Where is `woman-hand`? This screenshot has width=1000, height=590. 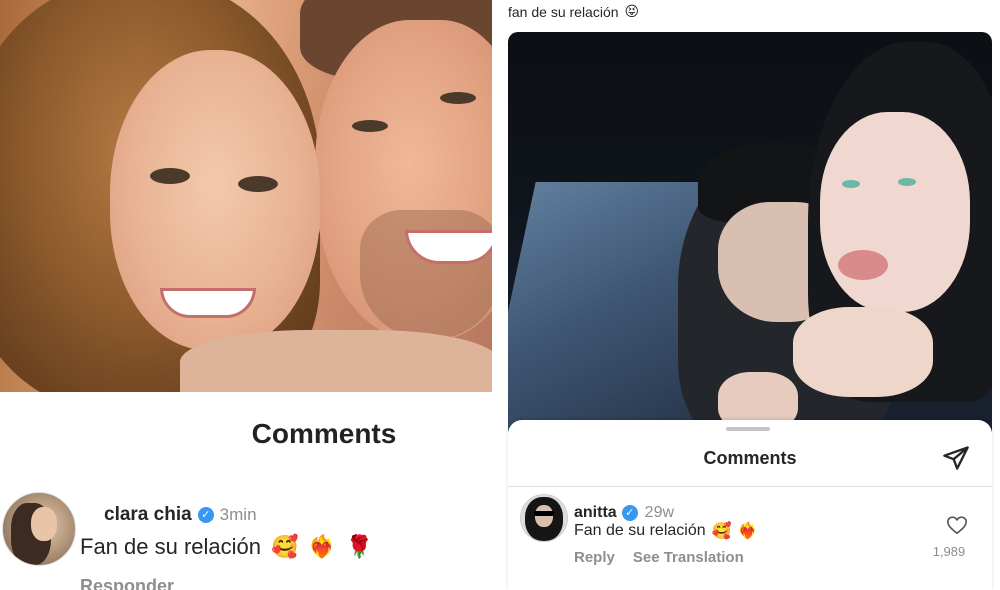
woman-hand is located at coordinates (863, 352).